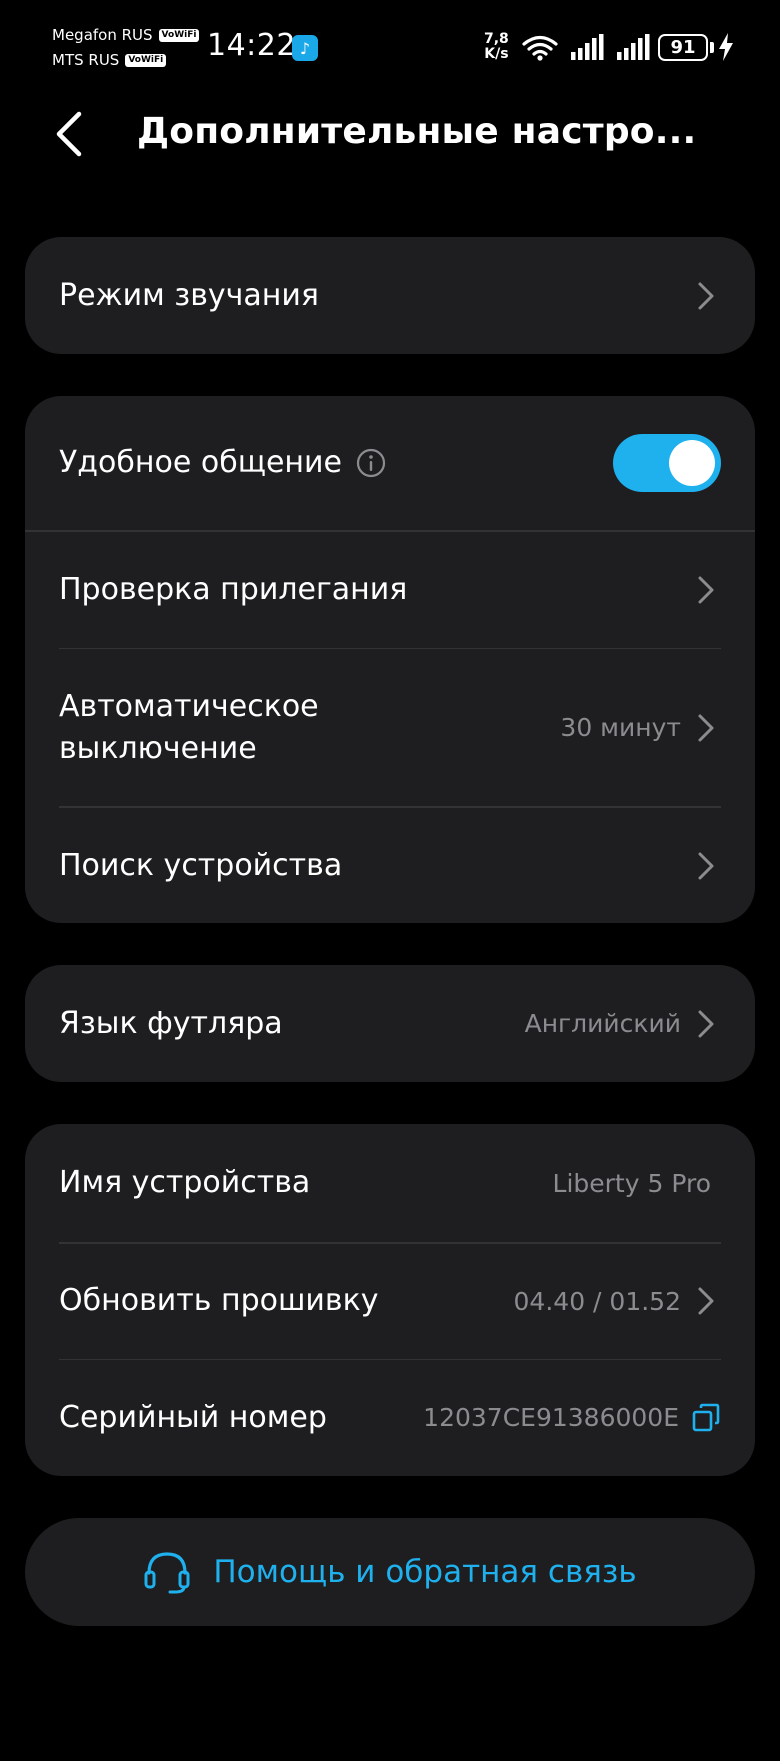 This screenshot has height=1761, width=780. I want to click on comfort-talk-row: Удобное общение, so click(390, 463).